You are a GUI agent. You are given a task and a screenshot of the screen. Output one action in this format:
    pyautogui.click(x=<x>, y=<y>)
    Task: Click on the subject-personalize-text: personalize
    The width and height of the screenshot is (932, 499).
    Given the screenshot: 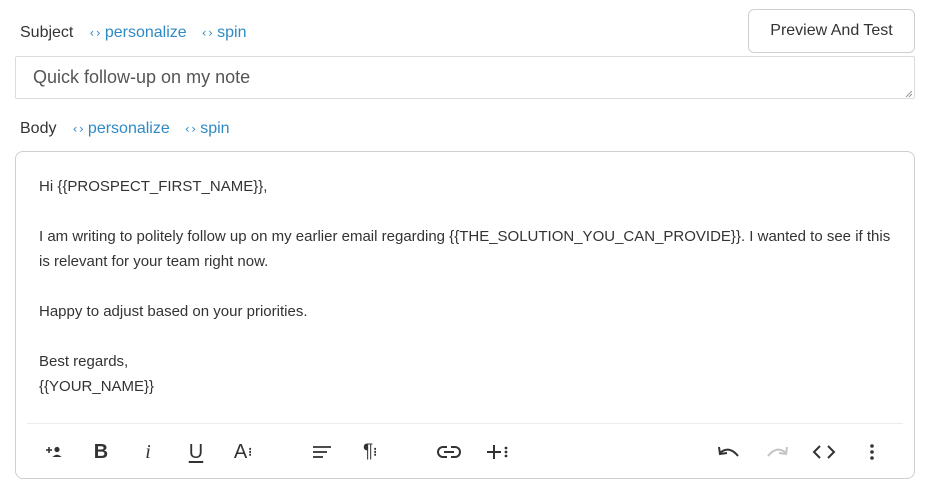 What is the action you would take?
    pyautogui.click(x=145, y=32)
    